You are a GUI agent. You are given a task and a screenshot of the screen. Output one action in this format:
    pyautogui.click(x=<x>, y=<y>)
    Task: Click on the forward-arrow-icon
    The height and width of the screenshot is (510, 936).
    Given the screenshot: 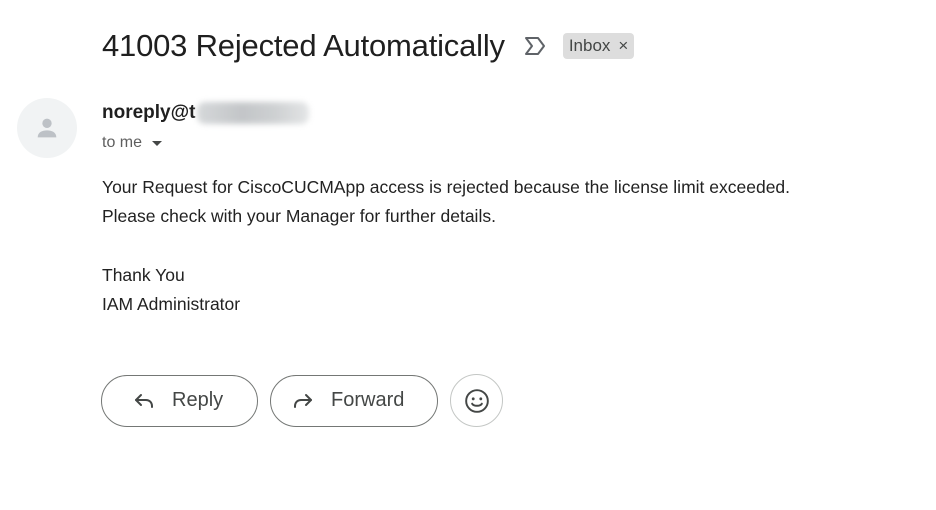 What is the action you would take?
    pyautogui.click(x=303, y=401)
    